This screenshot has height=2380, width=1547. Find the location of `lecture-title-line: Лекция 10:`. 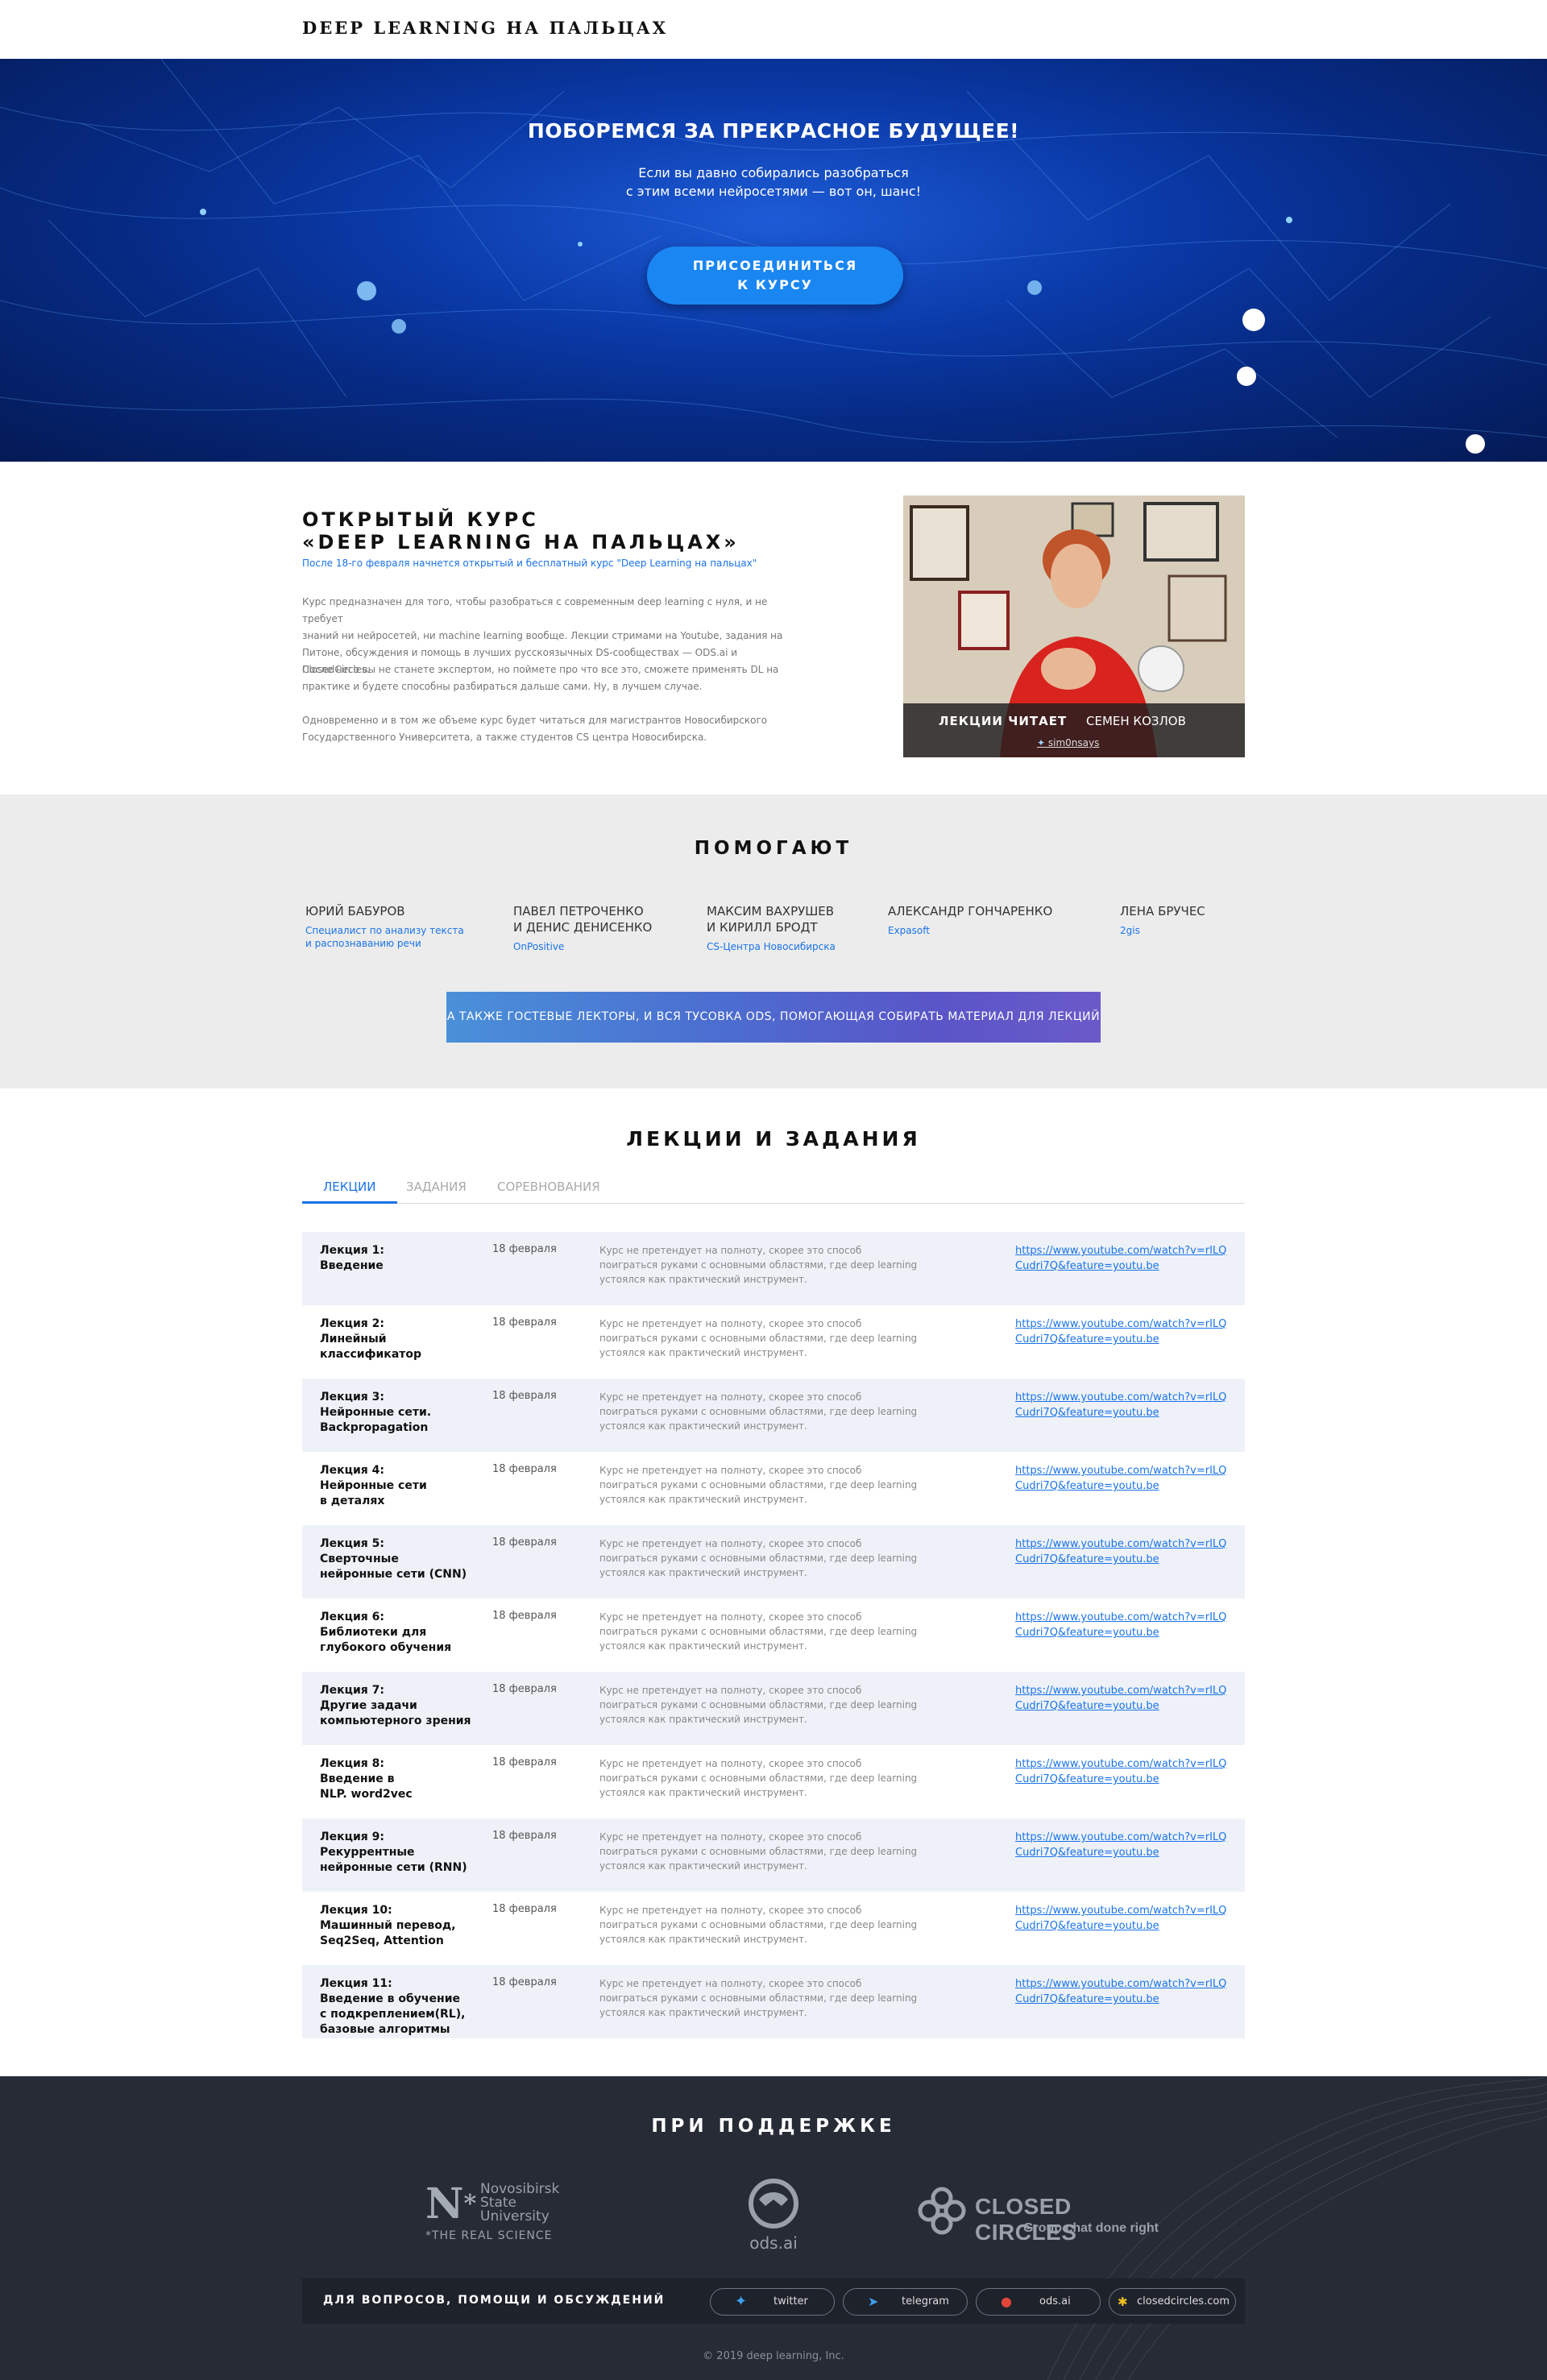

lecture-title-line: Лекция 10: is located at coordinates (356, 1910).